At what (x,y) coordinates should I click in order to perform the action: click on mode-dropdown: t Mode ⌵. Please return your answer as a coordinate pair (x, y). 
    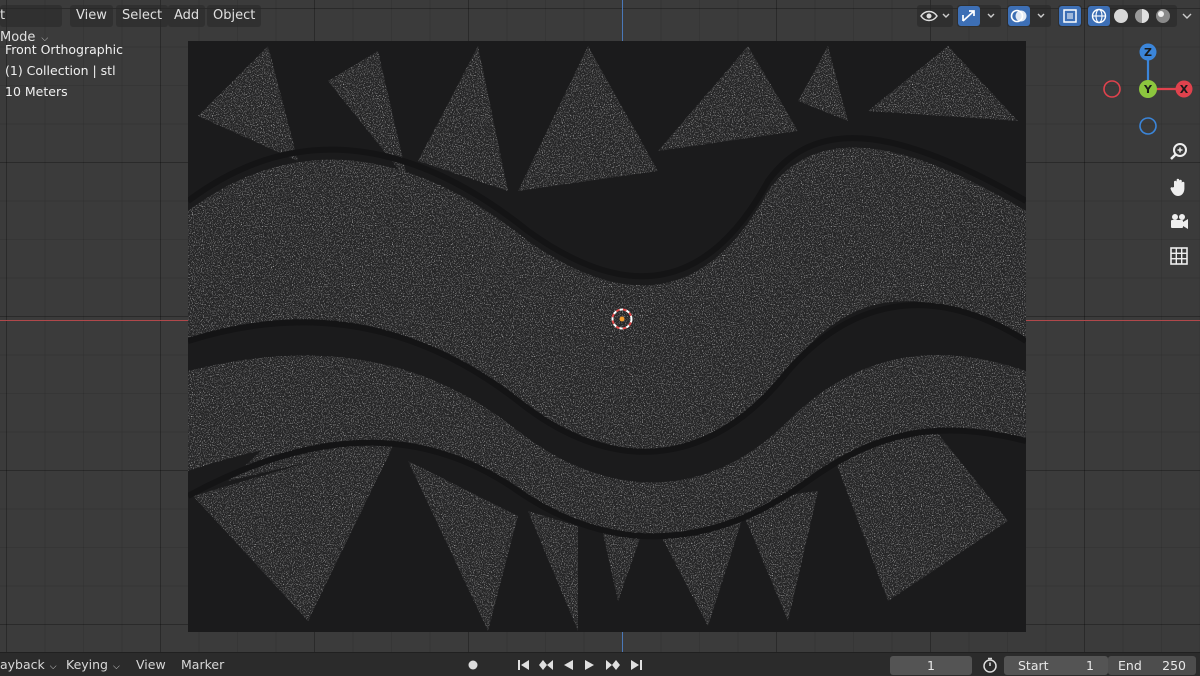
    Looking at the image, I should click on (31, 25).